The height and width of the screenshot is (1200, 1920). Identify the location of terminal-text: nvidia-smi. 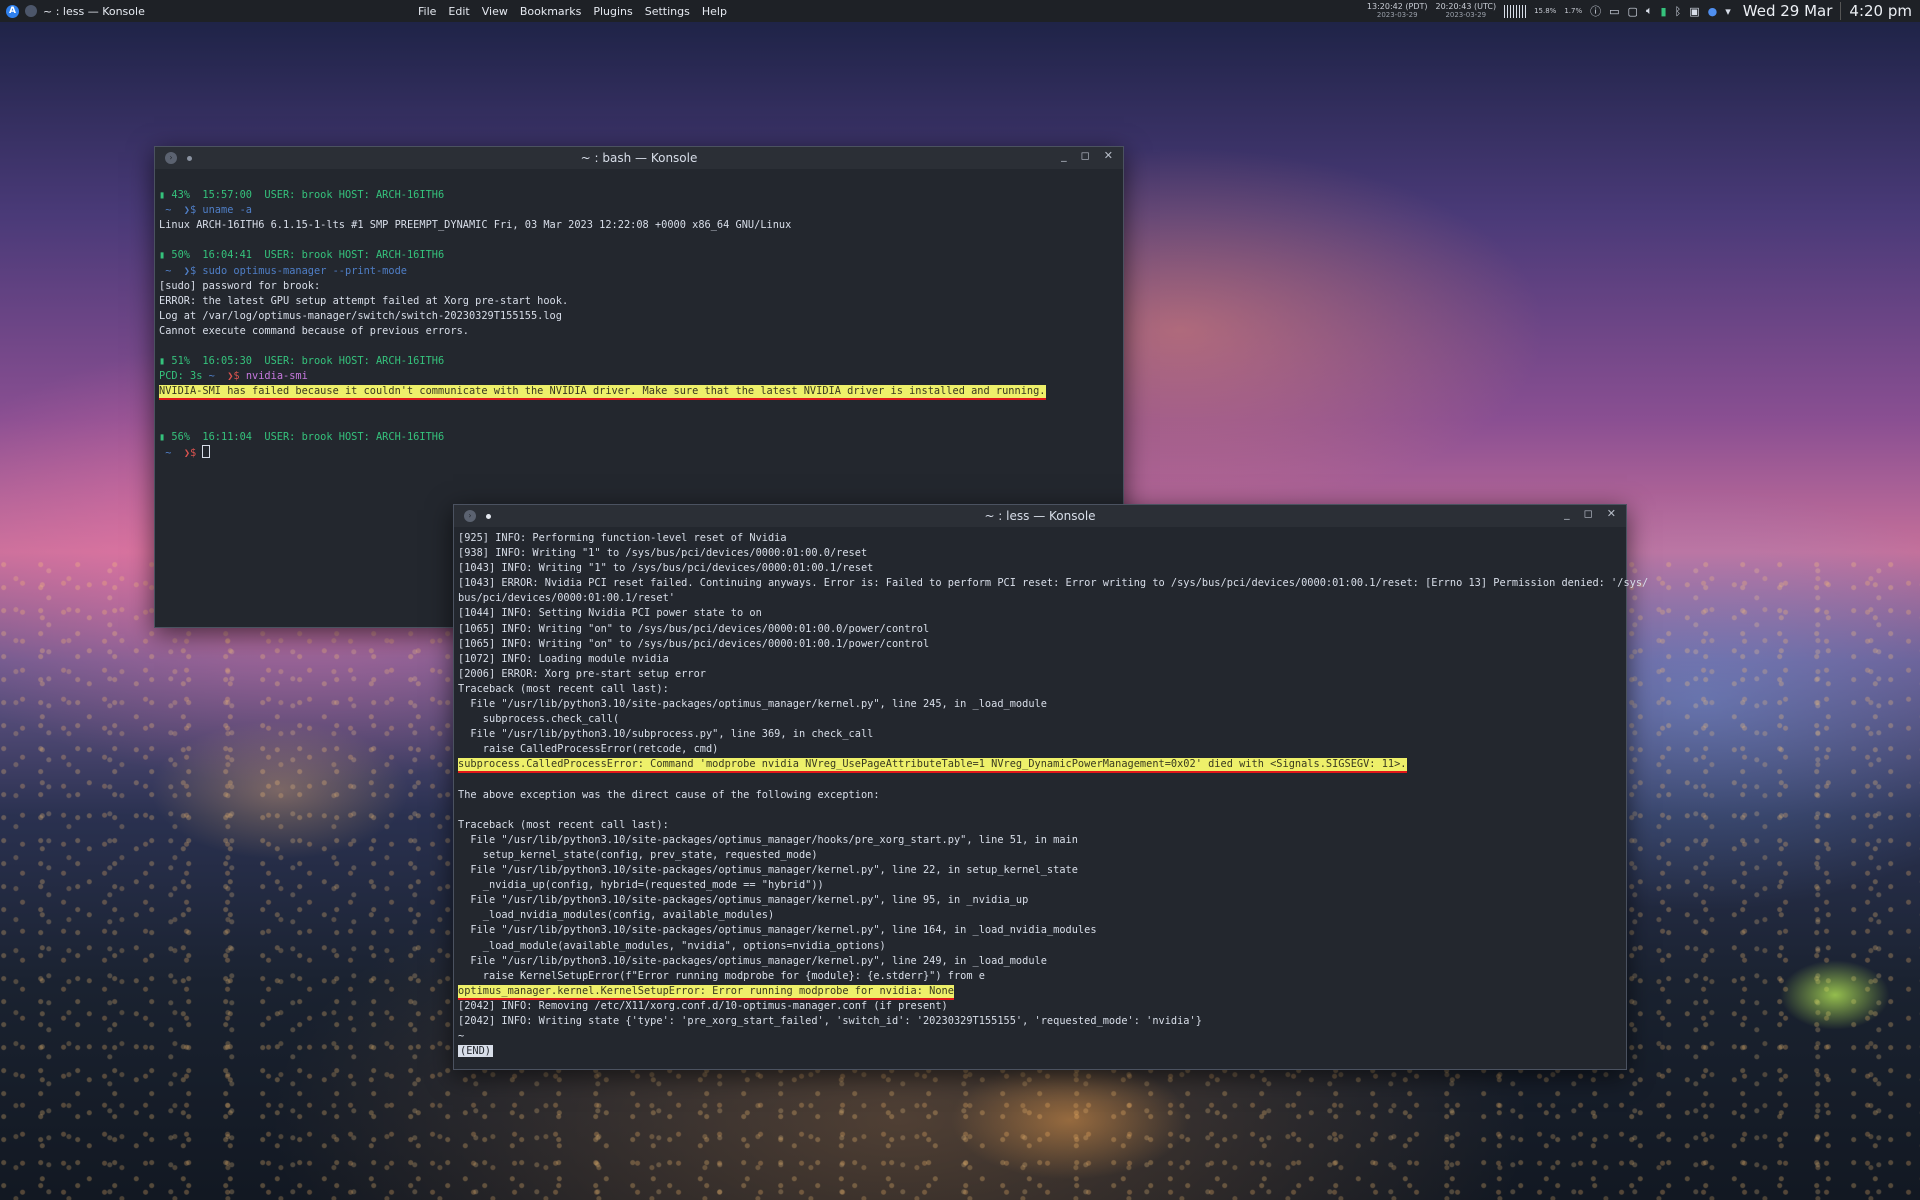
(276, 376).